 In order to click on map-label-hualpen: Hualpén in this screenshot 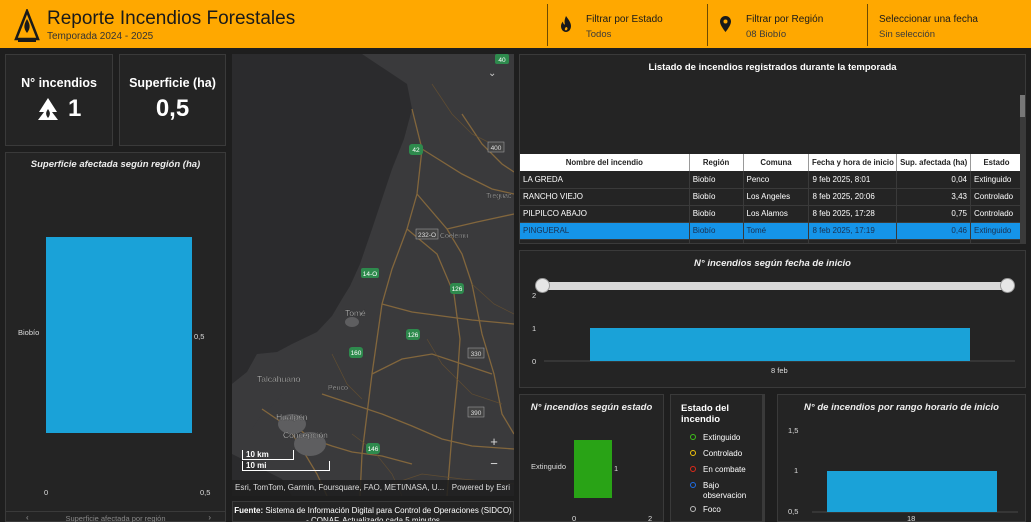, I will do `click(292, 417)`.